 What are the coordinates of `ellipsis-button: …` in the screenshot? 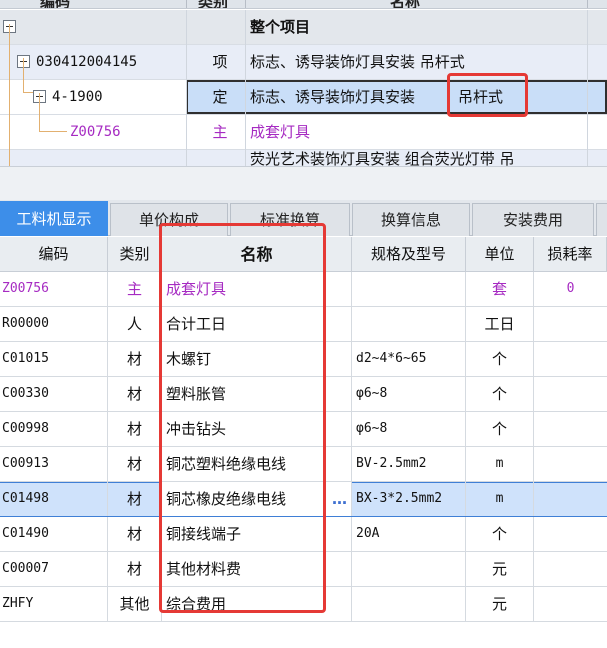 It's located at (340, 499).